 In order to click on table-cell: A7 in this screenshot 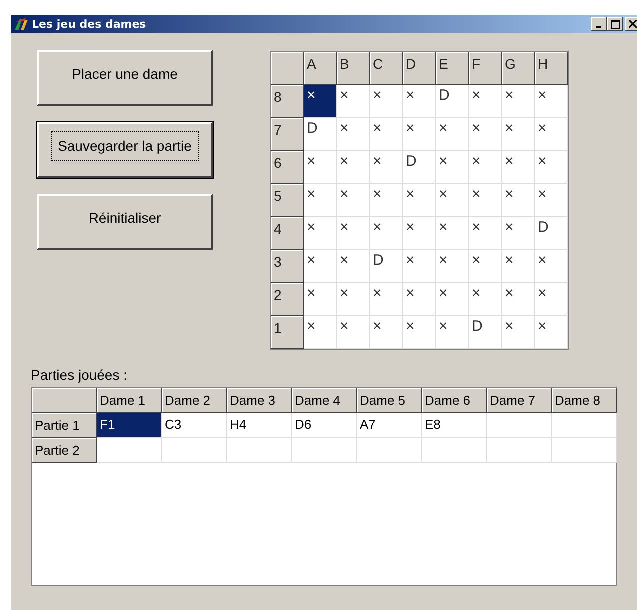, I will do `click(389, 425)`.